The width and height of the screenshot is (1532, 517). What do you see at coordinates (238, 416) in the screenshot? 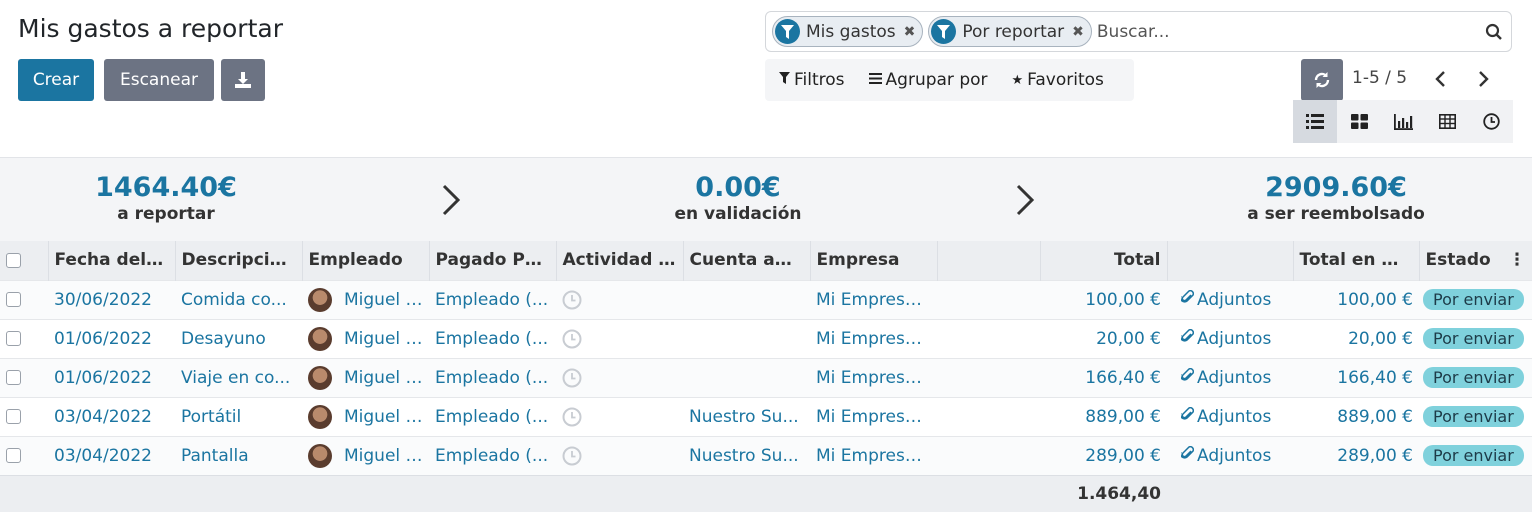
I see `cell-descripcion: Portátil` at bounding box center [238, 416].